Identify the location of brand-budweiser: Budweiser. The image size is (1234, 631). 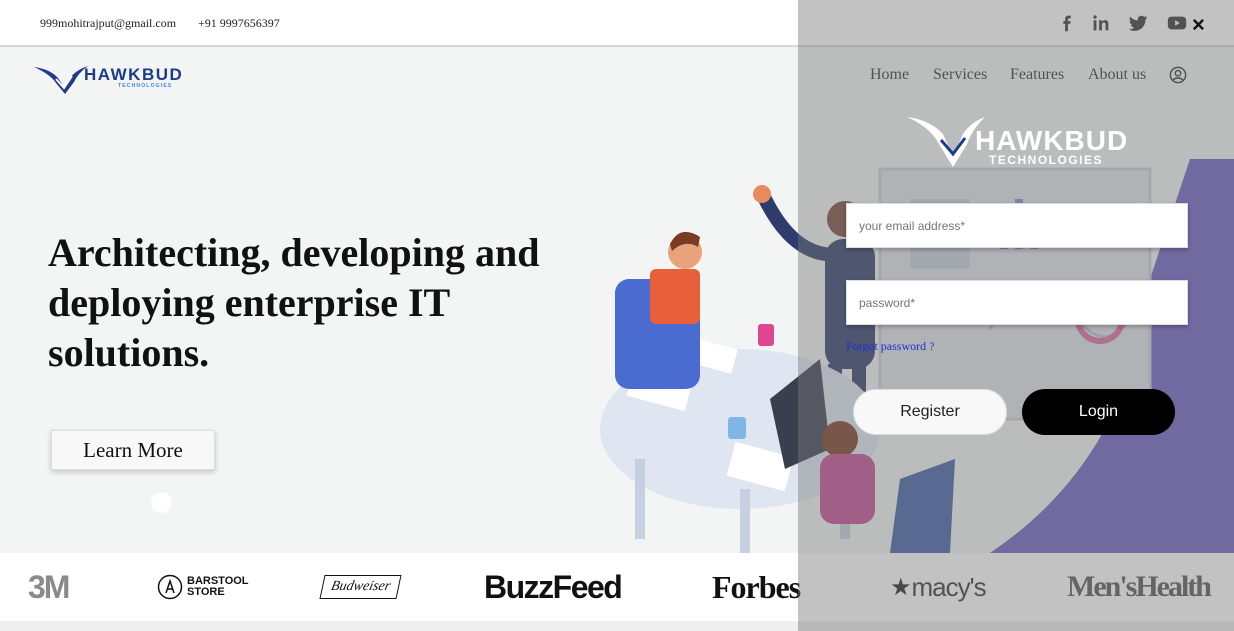
(360, 587).